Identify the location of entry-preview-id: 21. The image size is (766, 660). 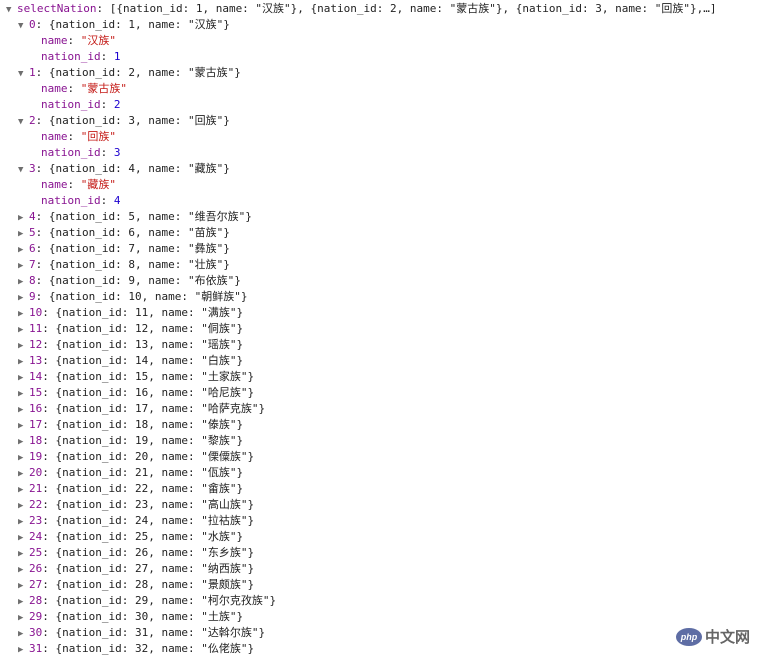
(141, 472).